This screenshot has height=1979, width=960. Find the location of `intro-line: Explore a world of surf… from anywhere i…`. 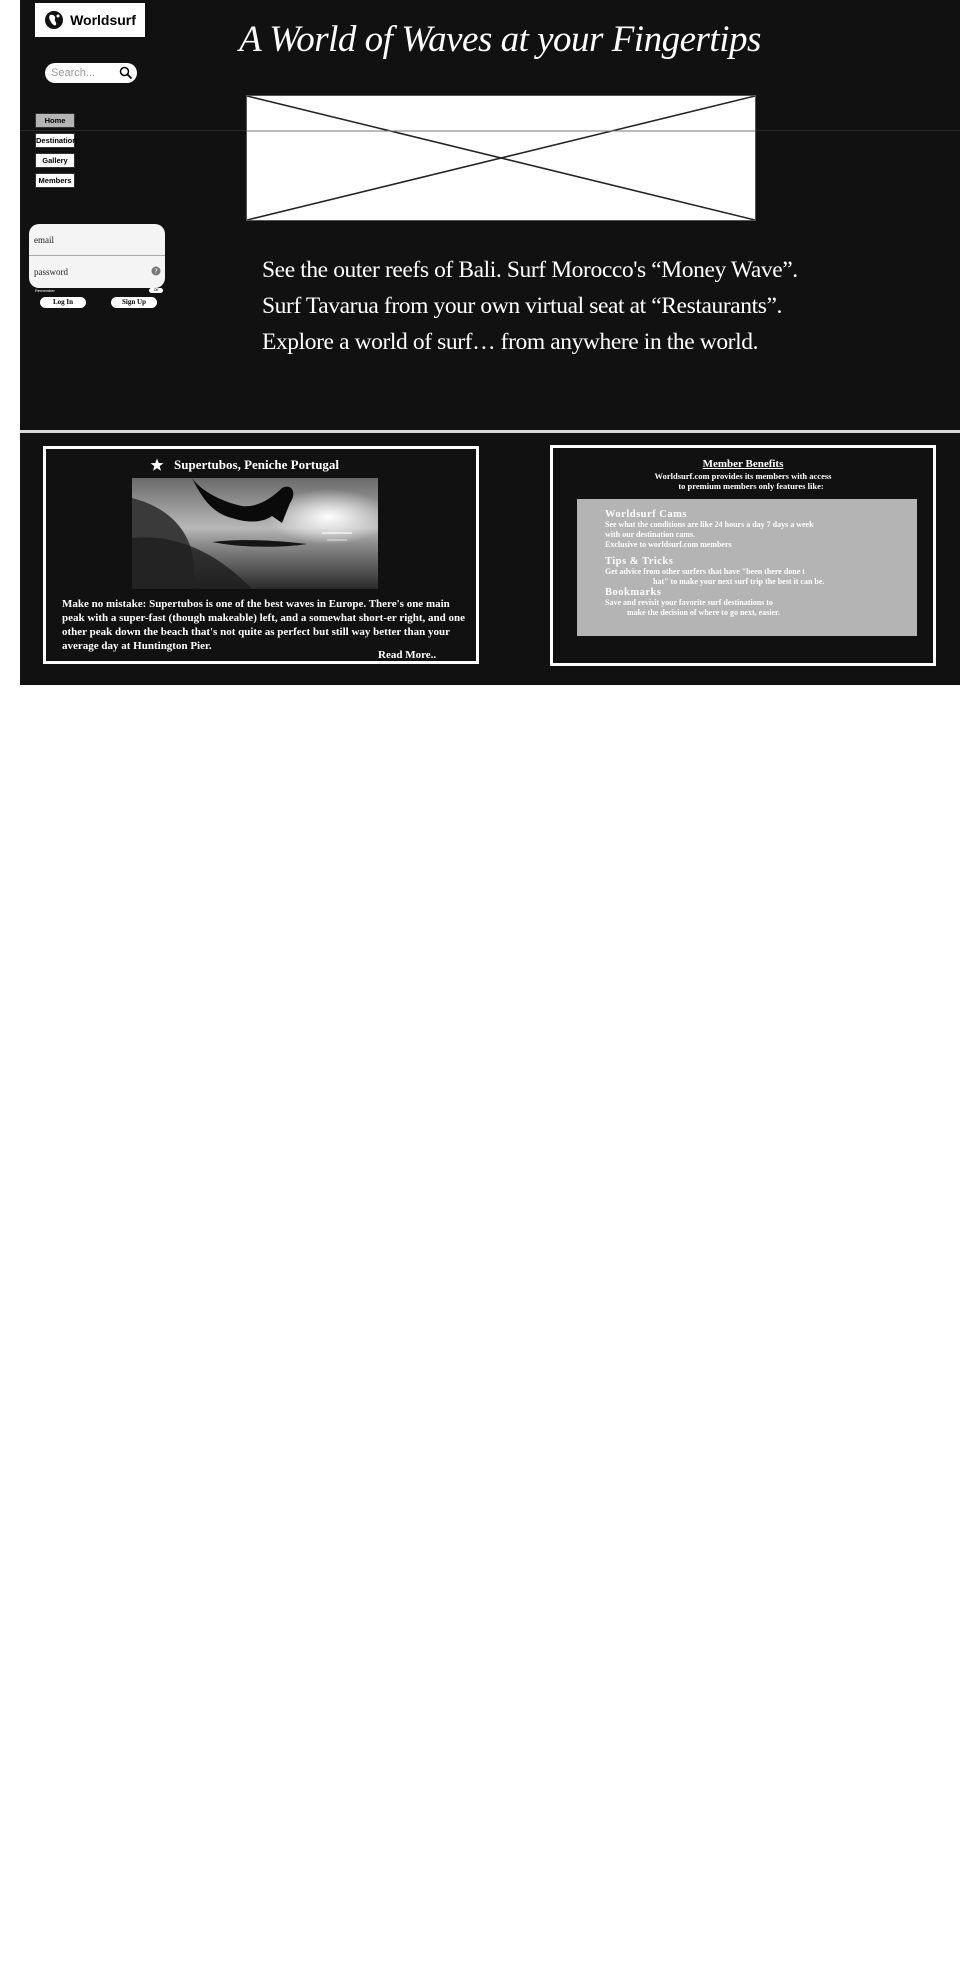

intro-line: Explore a world of surf… from anywhere i… is located at coordinates (510, 342).